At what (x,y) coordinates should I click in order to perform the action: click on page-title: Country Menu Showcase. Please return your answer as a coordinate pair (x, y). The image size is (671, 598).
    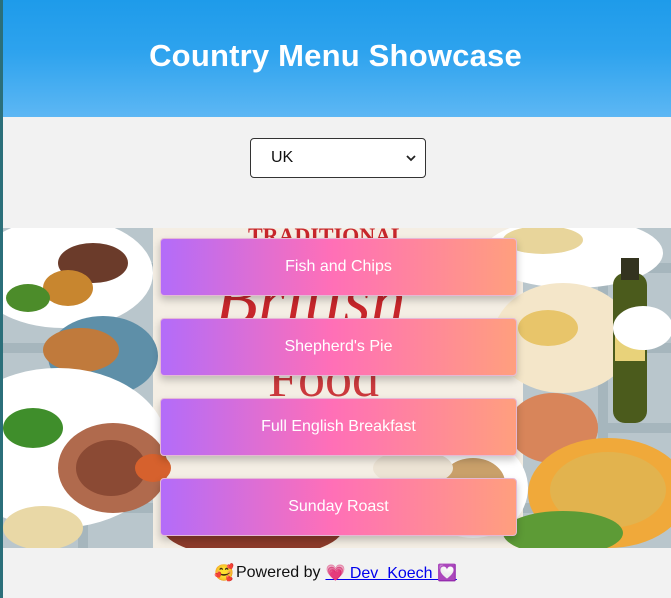
    Looking at the image, I should click on (335, 55).